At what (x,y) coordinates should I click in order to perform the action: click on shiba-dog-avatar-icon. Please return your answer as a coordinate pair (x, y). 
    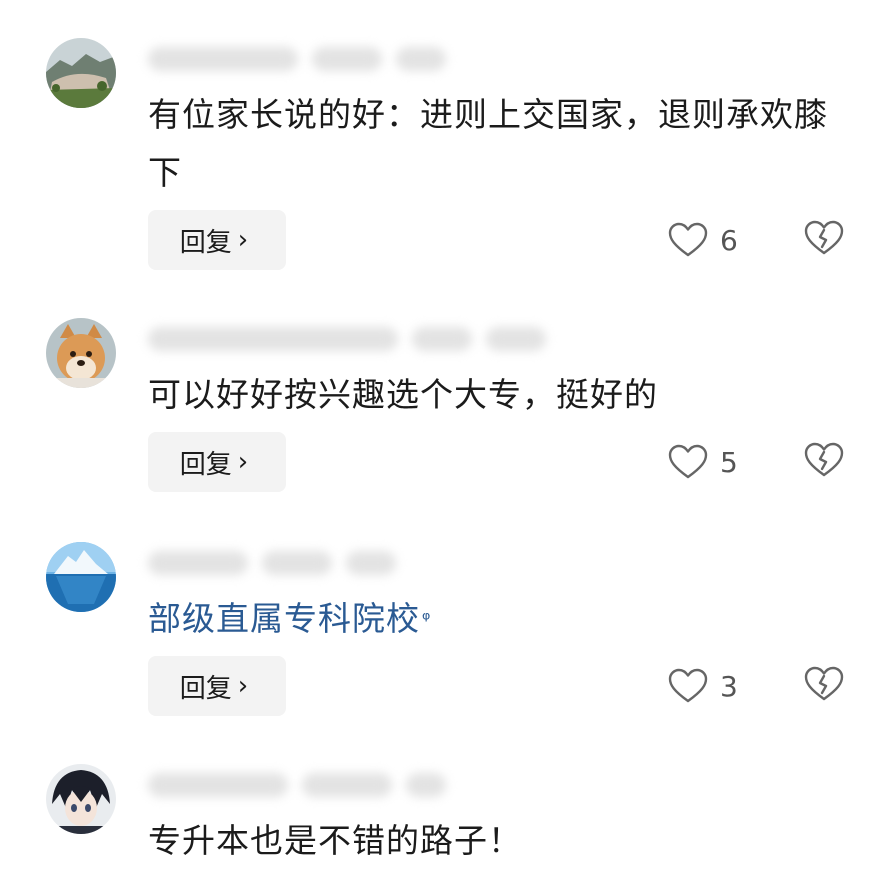
    Looking at the image, I should click on (81, 353).